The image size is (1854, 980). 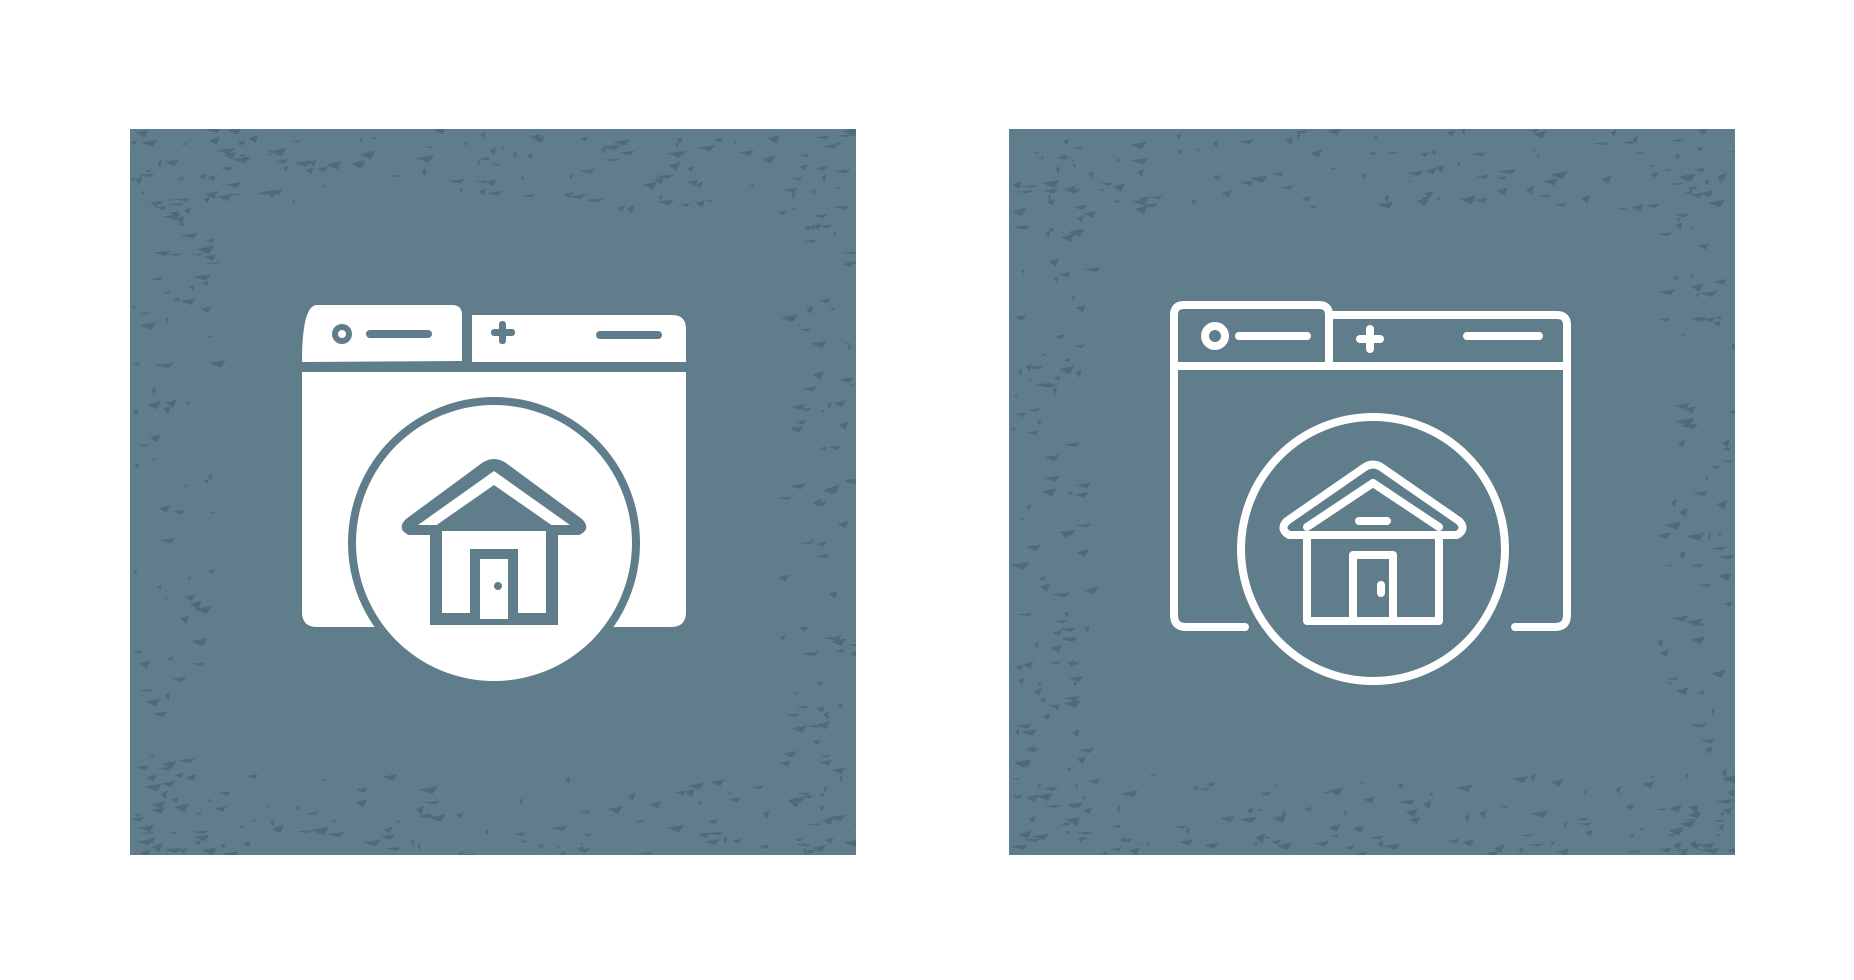 What do you see at coordinates (342, 334) in the screenshot?
I see `tab-dot-inner` at bounding box center [342, 334].